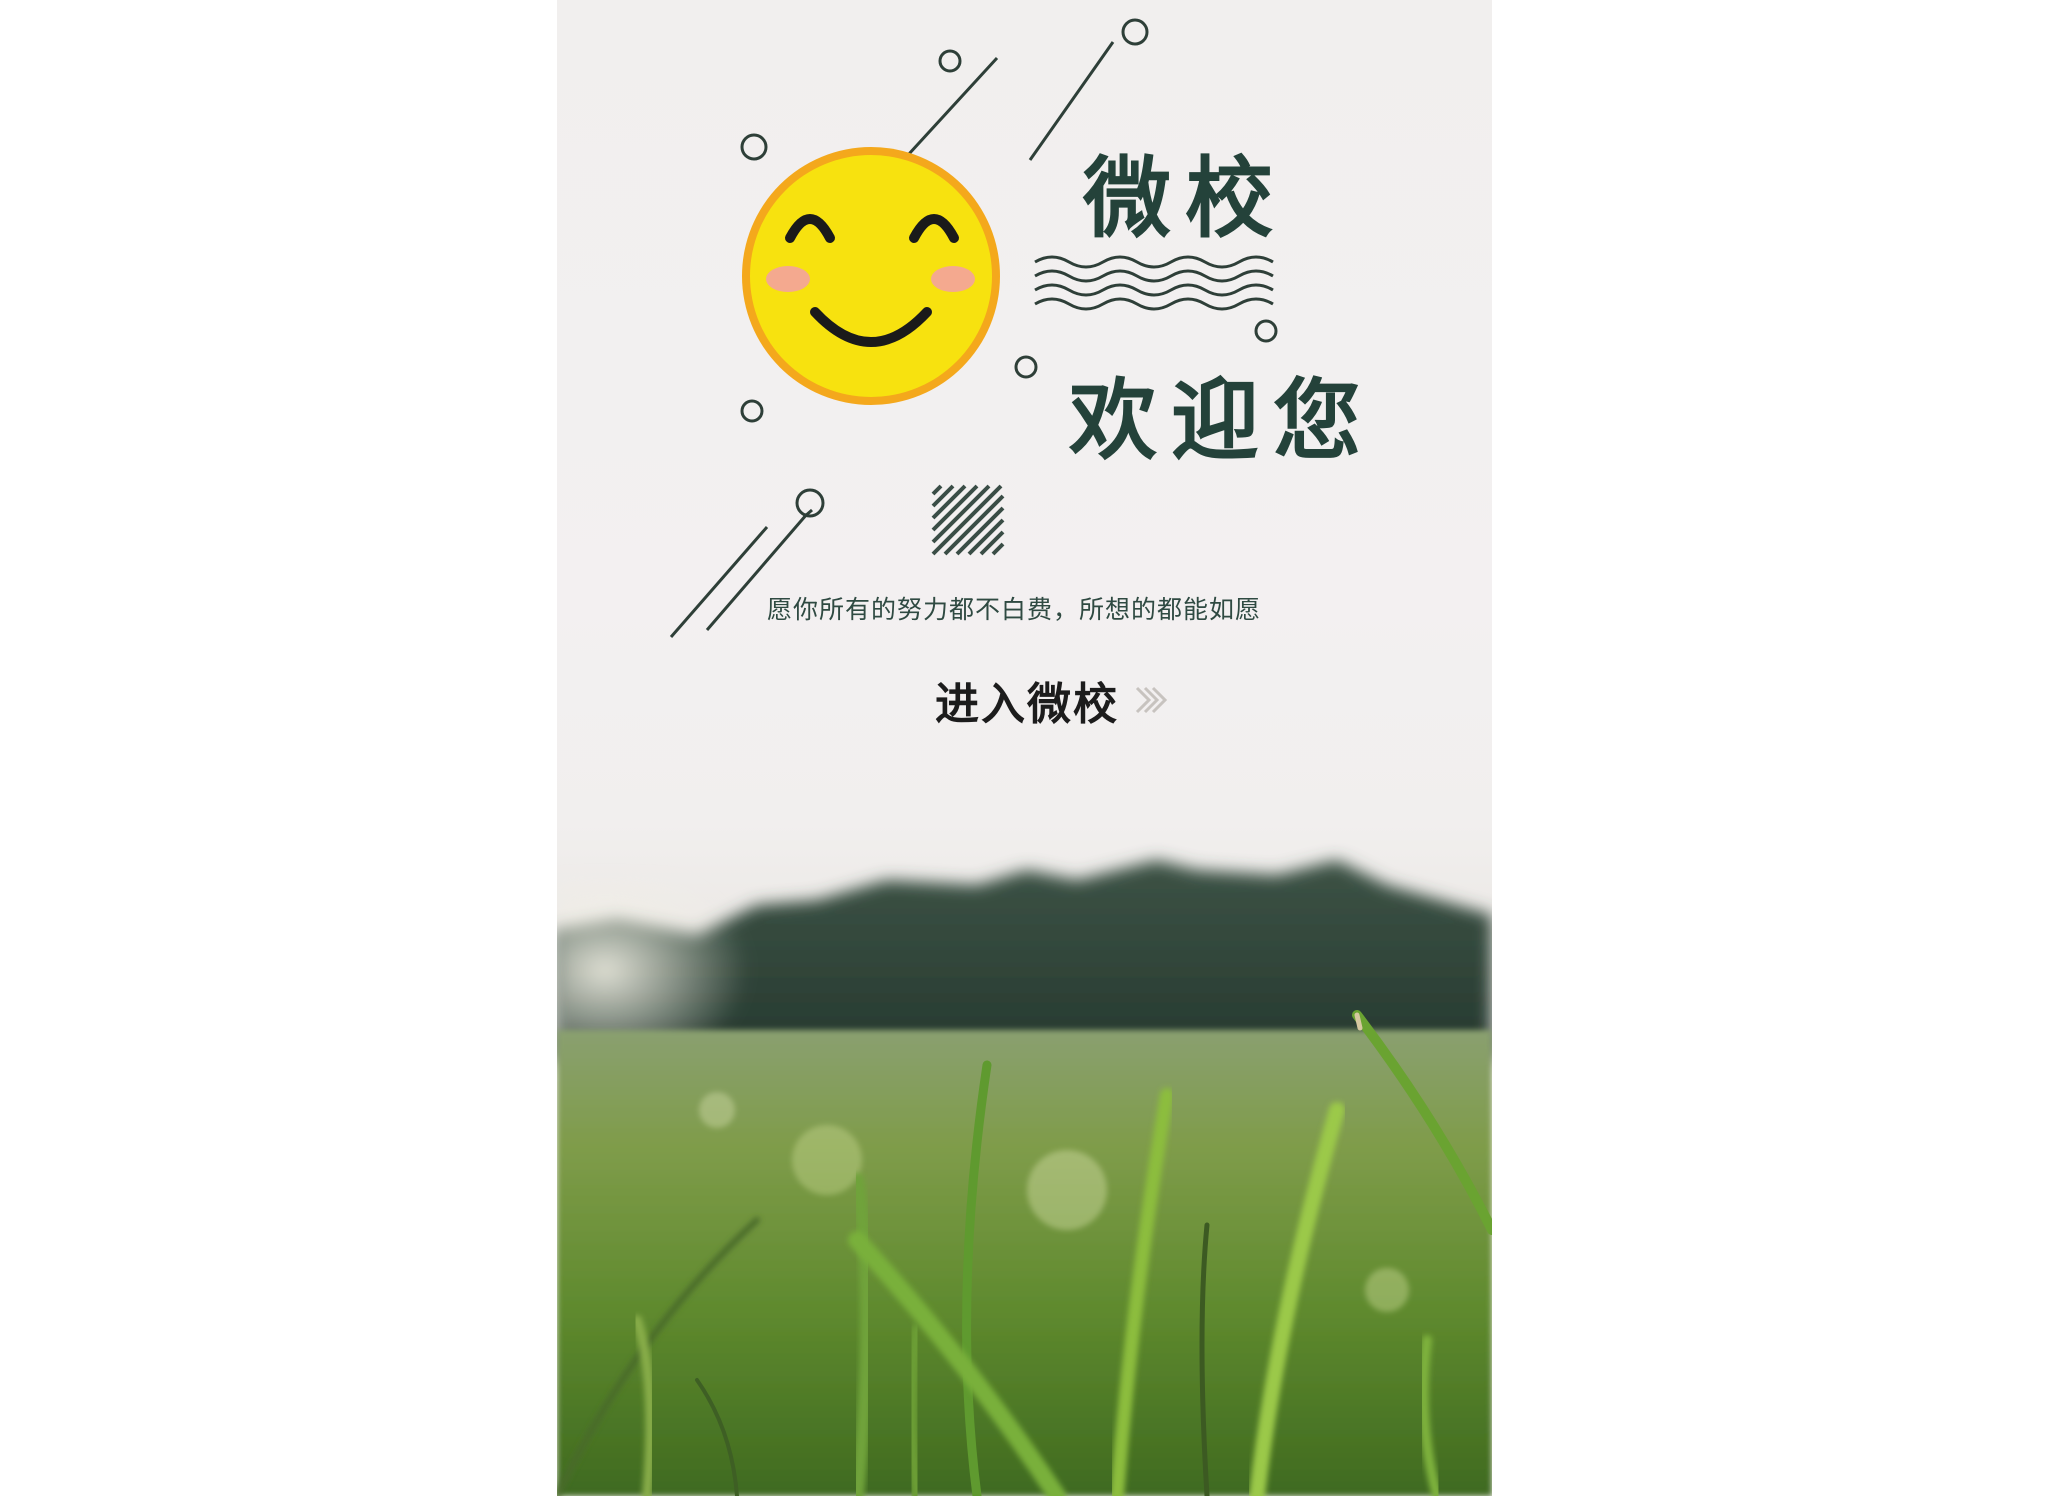 The height and width of the screenshot is (1496, 2048). I want to click on grass-field, so click(1024, 1263).